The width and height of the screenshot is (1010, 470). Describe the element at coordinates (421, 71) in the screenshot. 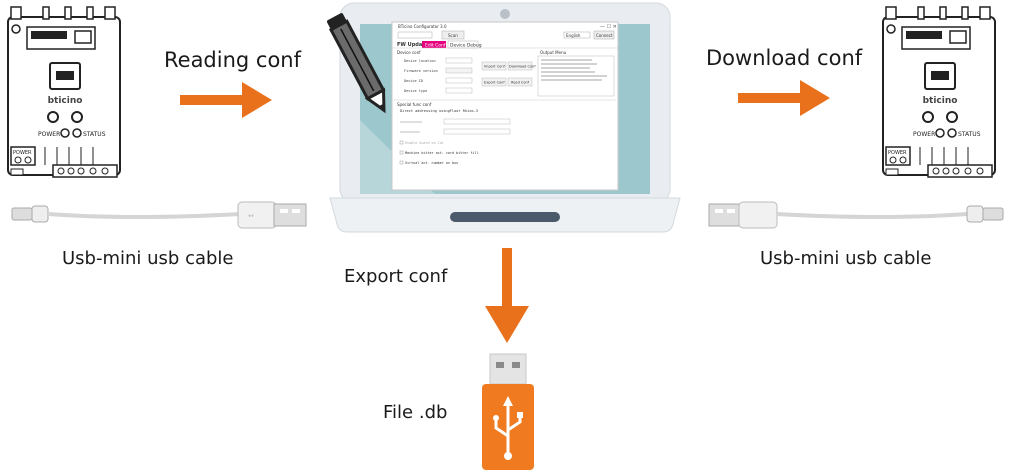

I see `svg-text: Firmware version` at that location.